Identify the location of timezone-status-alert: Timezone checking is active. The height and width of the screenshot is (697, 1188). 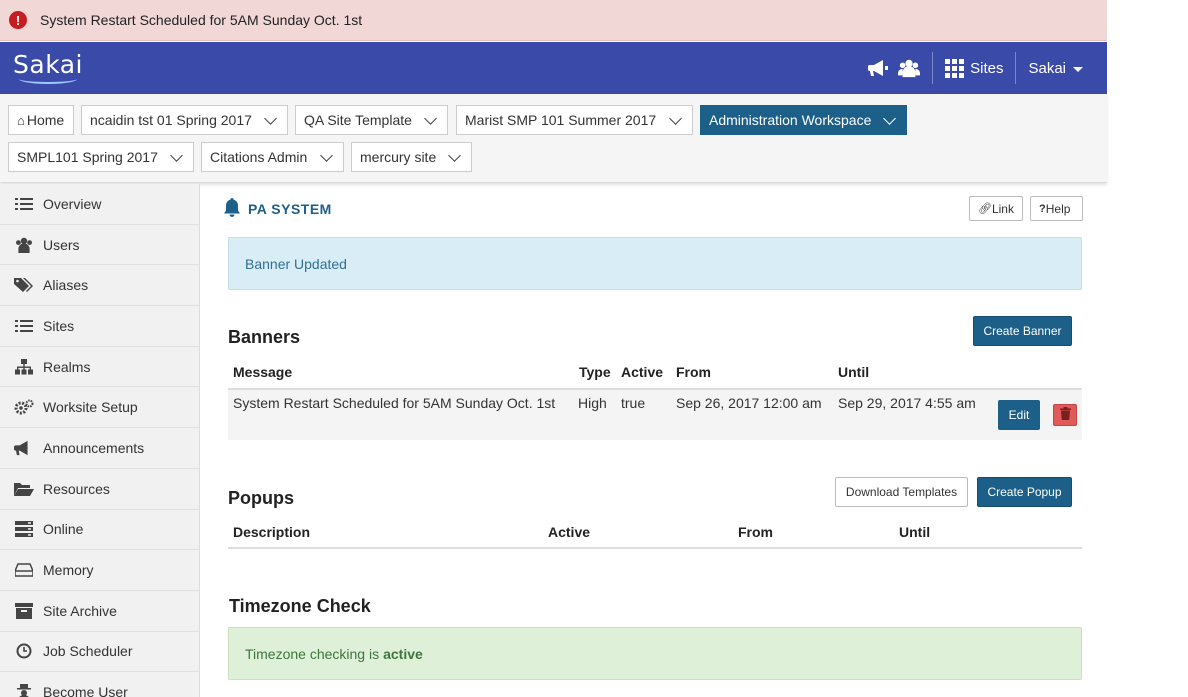
(655, 653).